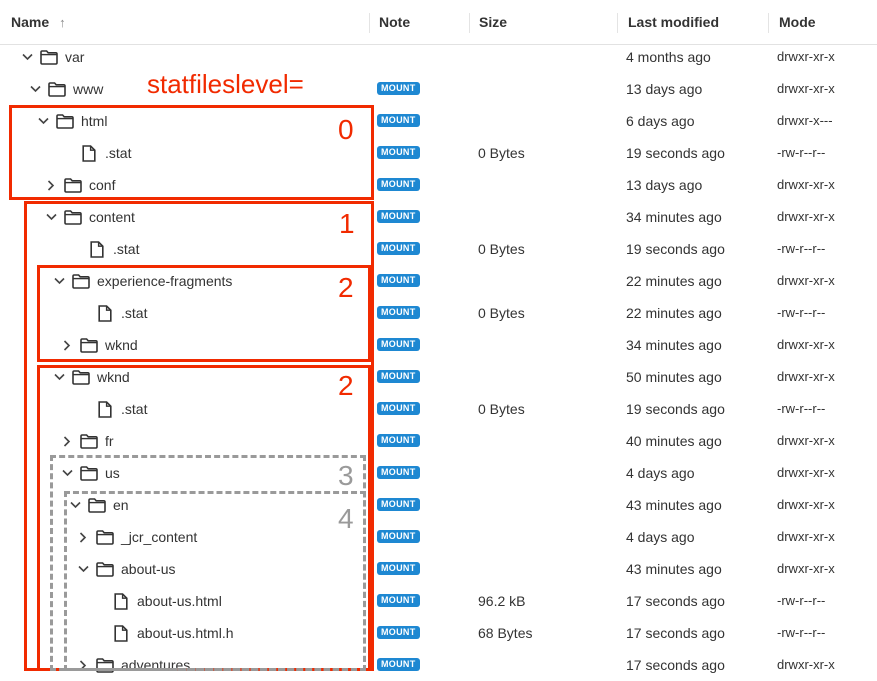 The image size is (877, 681). I want to click on arrow-up-icon: ↑, so click(62, 22).